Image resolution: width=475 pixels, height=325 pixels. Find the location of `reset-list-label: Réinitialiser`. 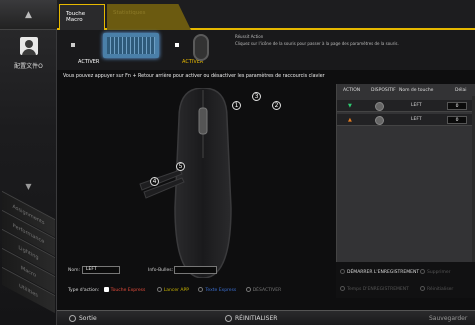

reset-list-label: Réinitialiser is located at coordinates (440, 289).